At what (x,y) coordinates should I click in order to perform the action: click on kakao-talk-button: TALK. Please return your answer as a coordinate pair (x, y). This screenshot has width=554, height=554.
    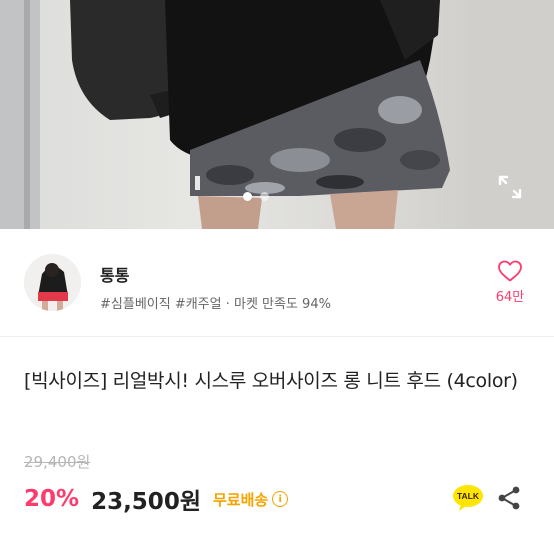
    Looking at the image, I should click on (468, 498).